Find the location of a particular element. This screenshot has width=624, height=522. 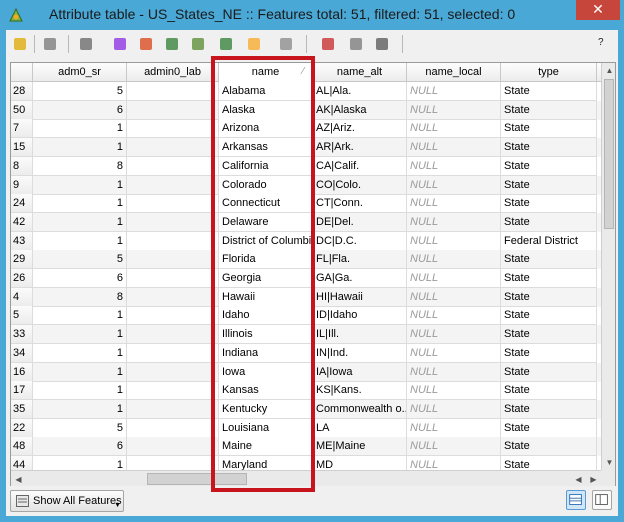

cell-name-alt: IL|Ill. is located at coordinates (360, 335).